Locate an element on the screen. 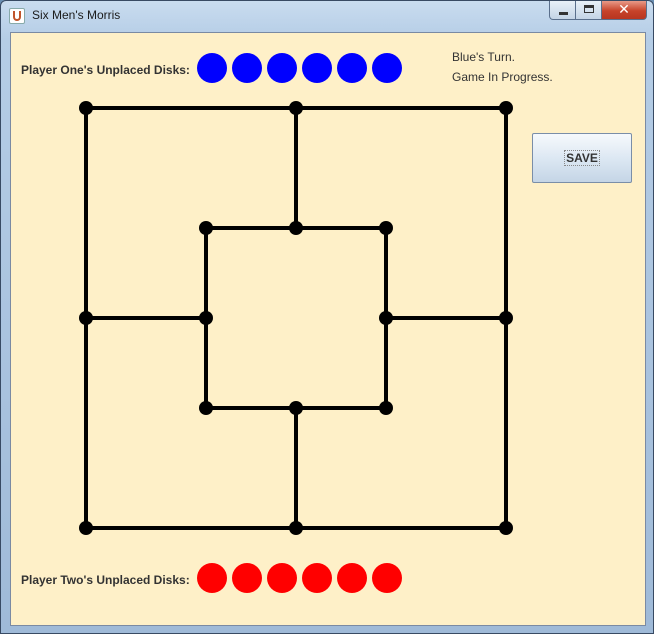  close-icon: ✕ is located at coordinates (624, 10).